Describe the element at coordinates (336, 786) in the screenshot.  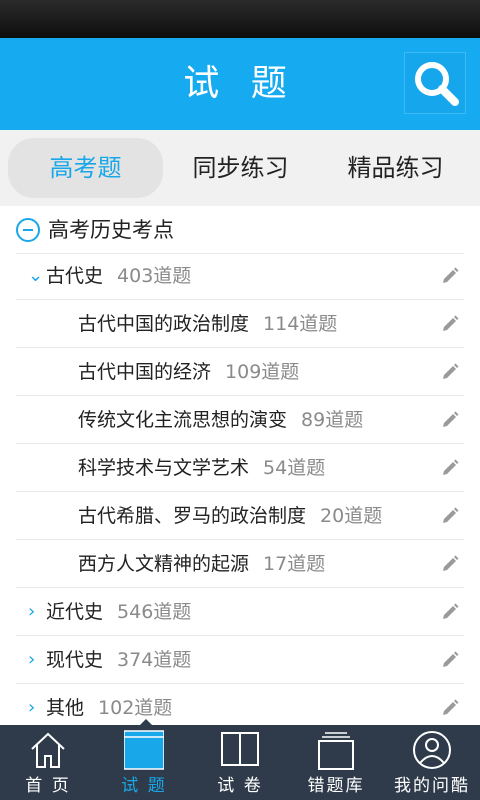
I see `nav-label: 错题库` at that location.